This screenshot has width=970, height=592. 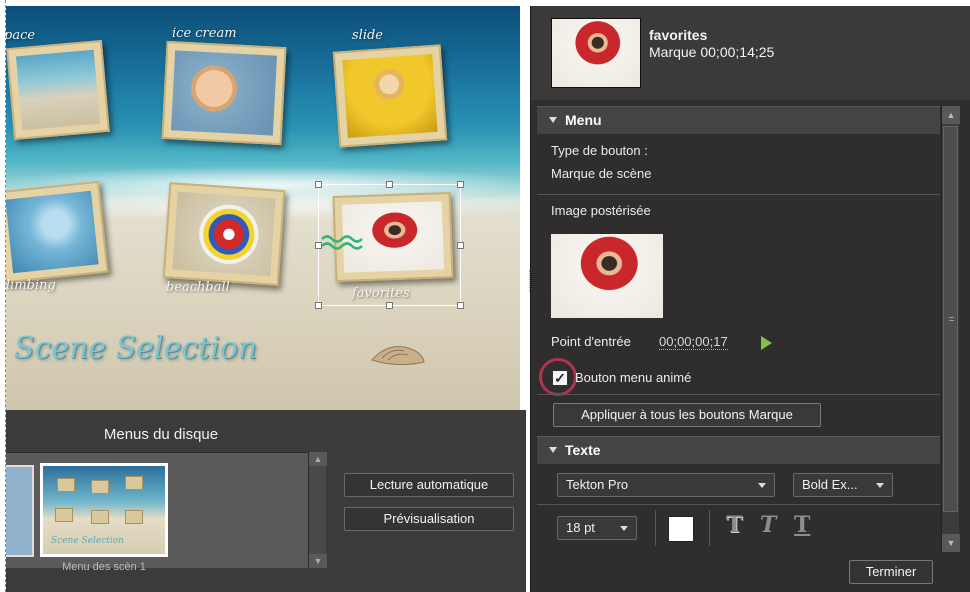 I want to click on properties-header: favorites Marque 00;00;14;25, so click(x=750, y=53).